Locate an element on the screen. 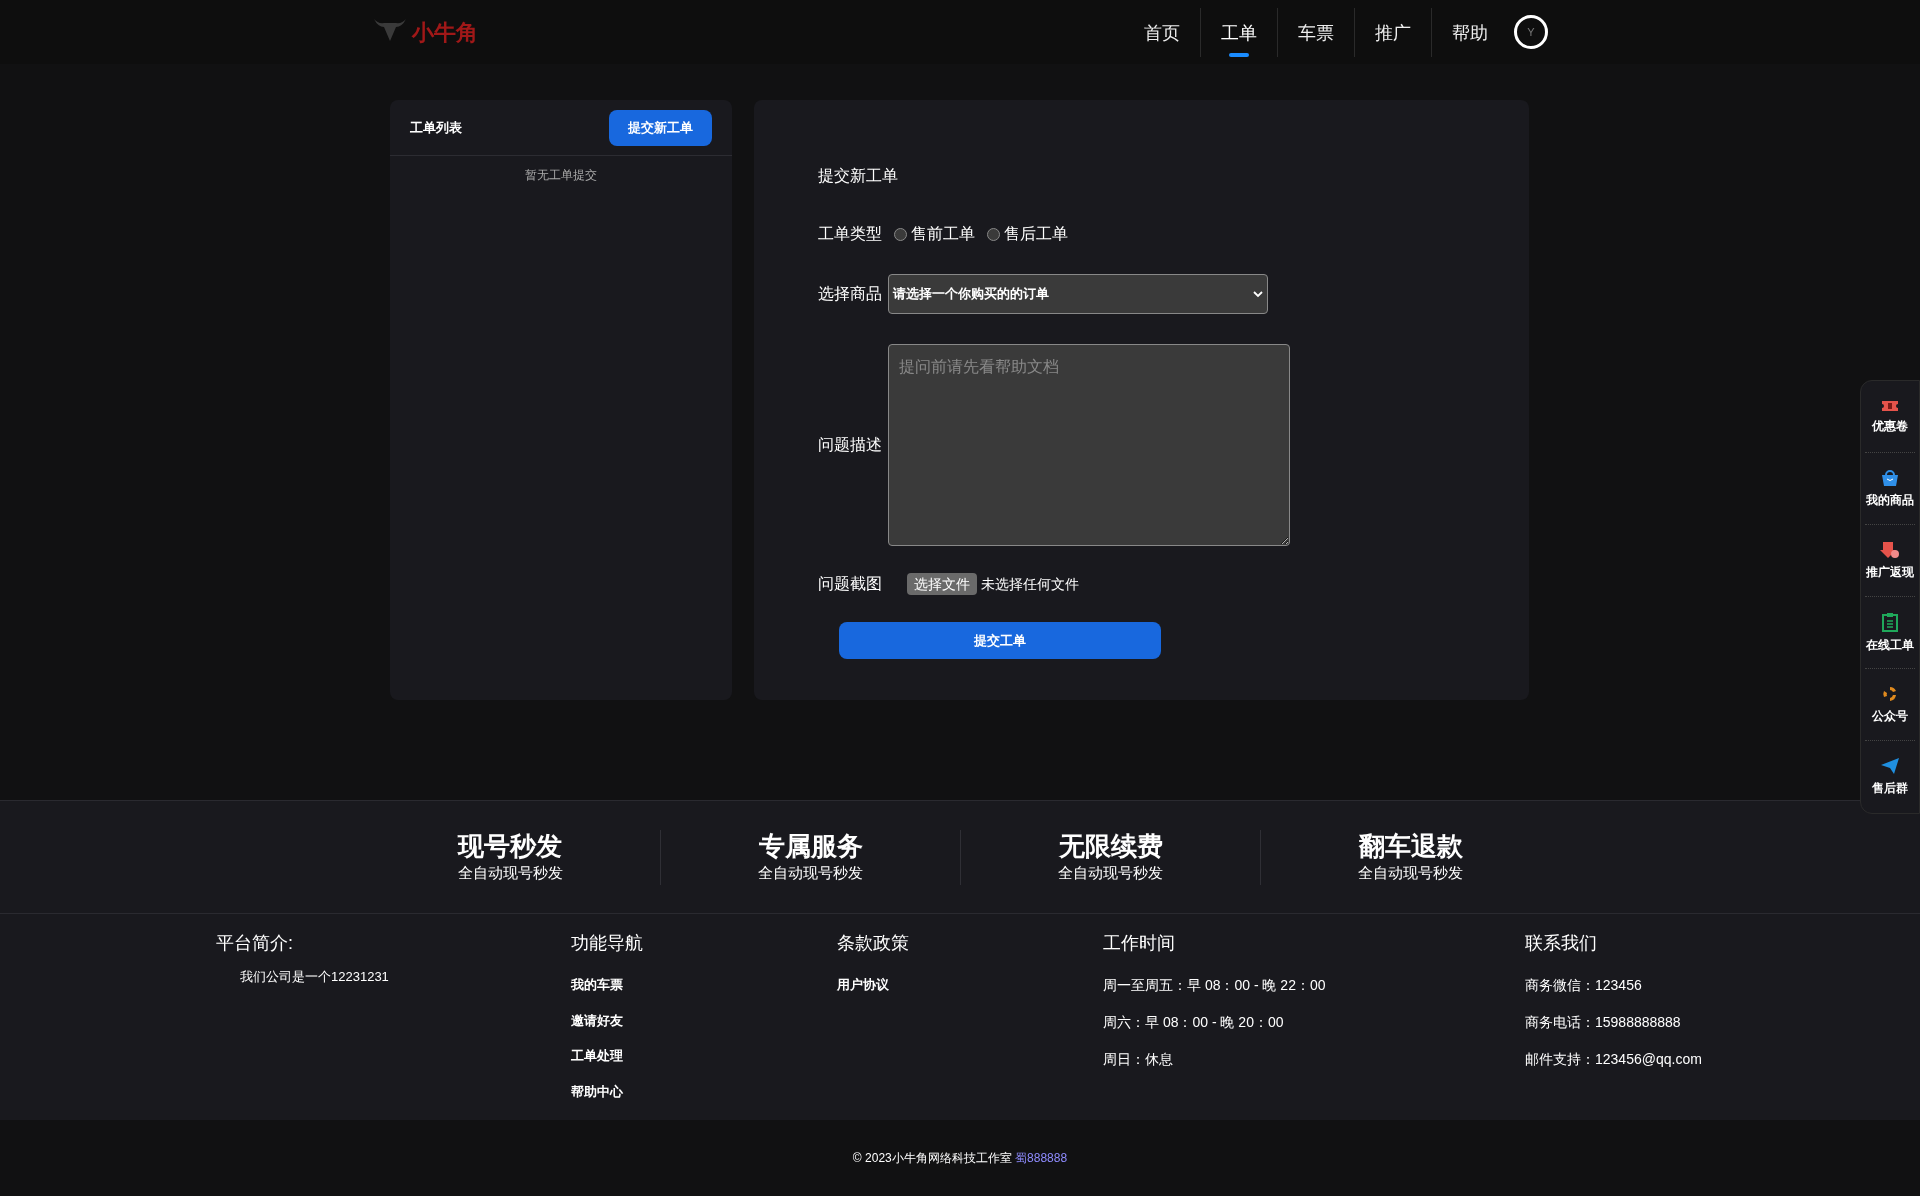 This screenshot has width=1920, height=1196. field-label: 选择商品 is located at coordinates (850, 294).